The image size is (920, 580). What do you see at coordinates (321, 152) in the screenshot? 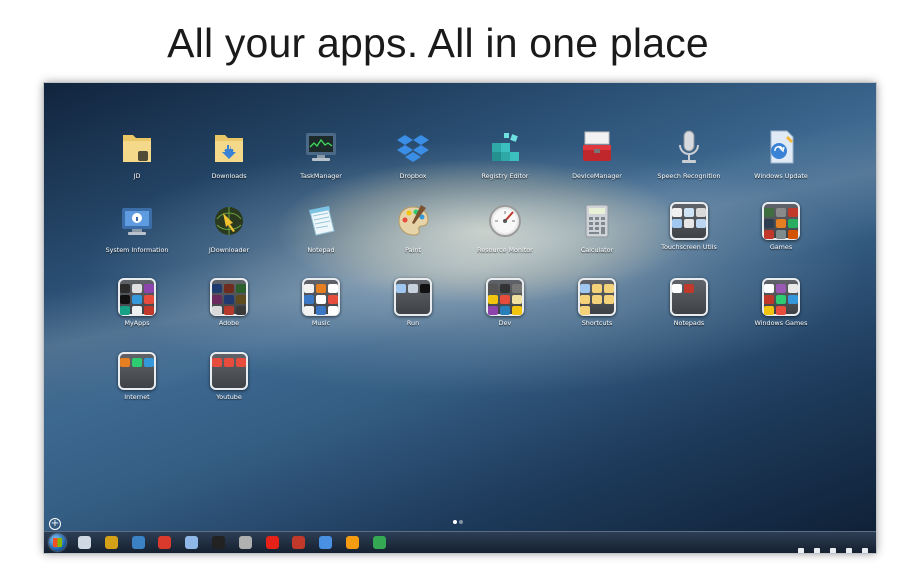
I see `app-taskmanager: TaskManager` at bounding box center [321, 152].